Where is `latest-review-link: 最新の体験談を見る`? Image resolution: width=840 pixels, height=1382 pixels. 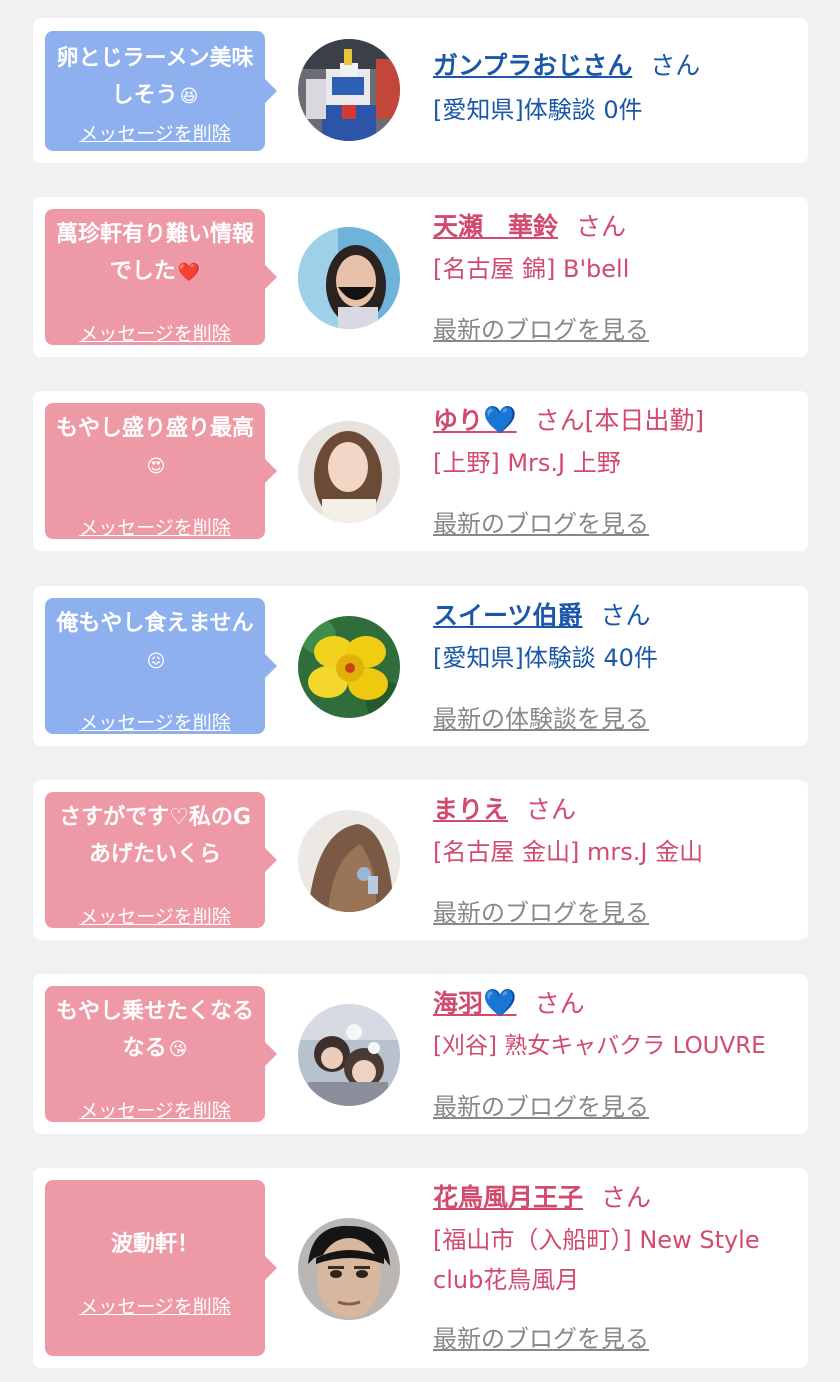 latest-review-link: 最新の体験談を見る is located at coordinates (541, 716).